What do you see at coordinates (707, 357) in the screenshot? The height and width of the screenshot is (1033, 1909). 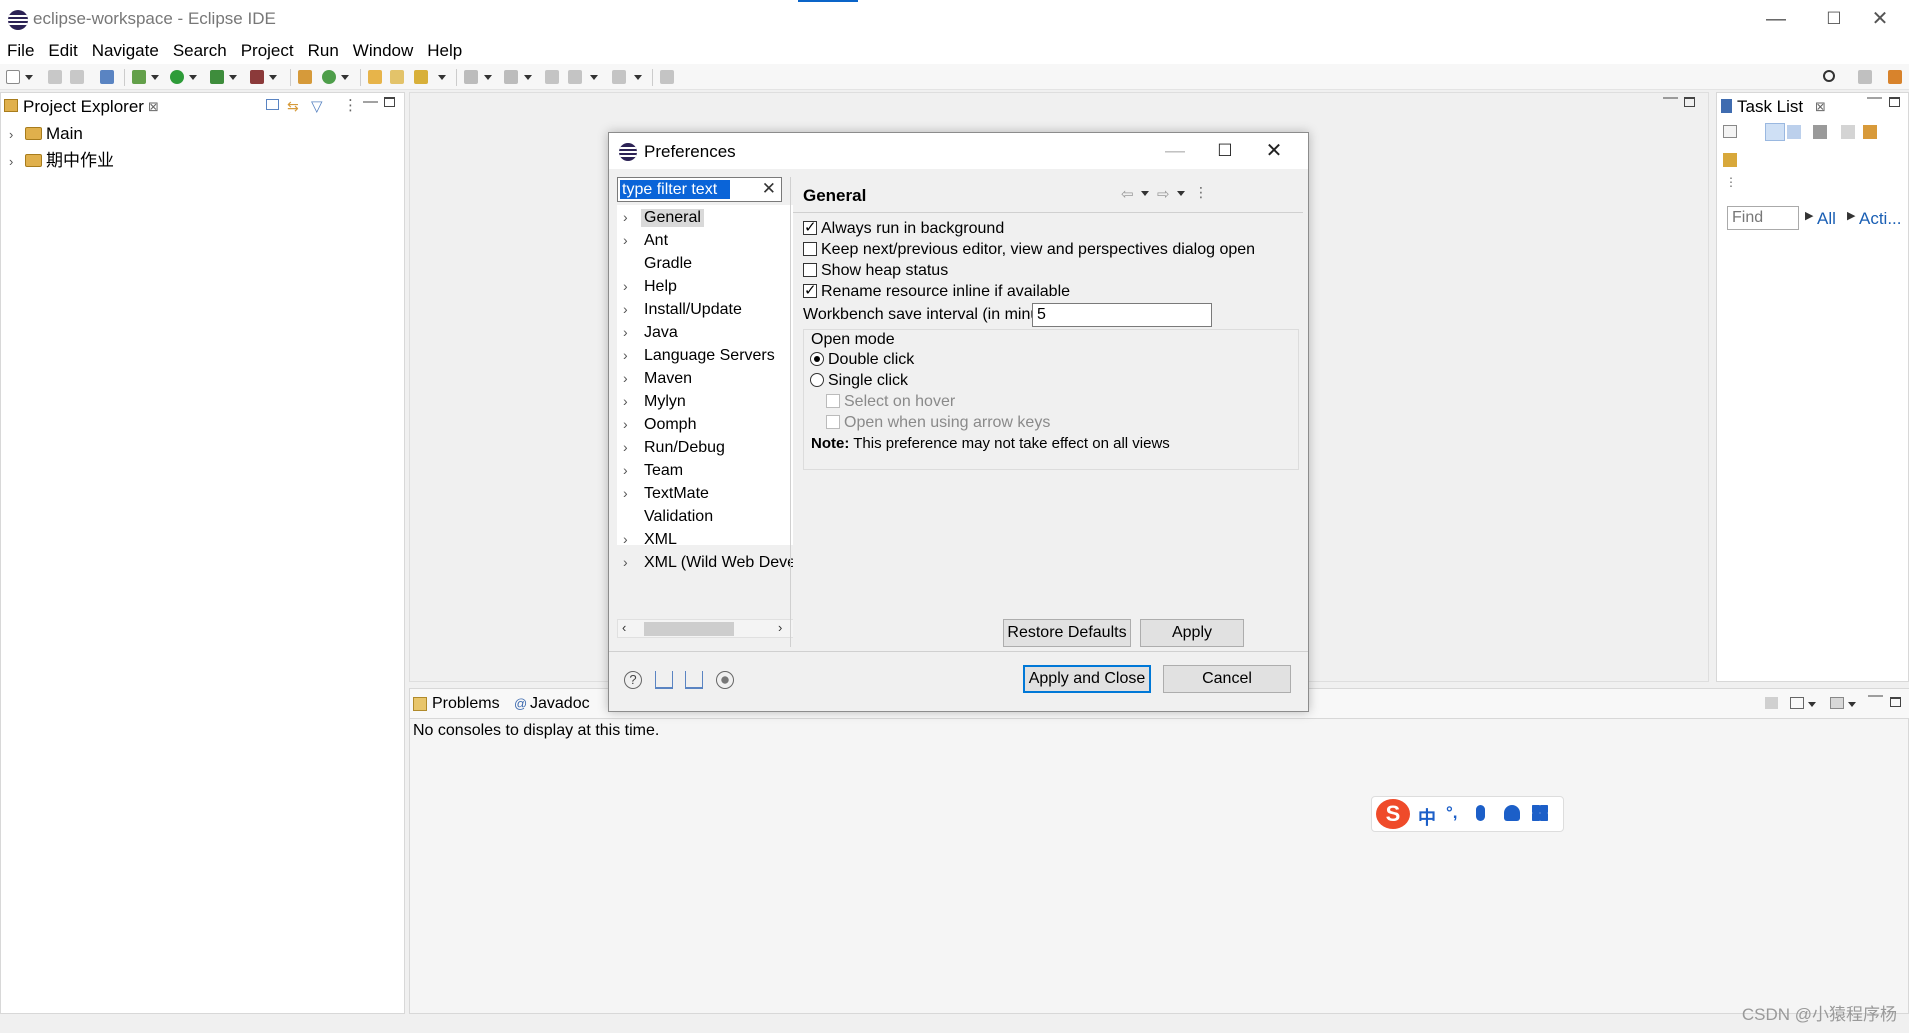 I see `pref-tree-item: › Language Servers` at bounding box center [707, 357].